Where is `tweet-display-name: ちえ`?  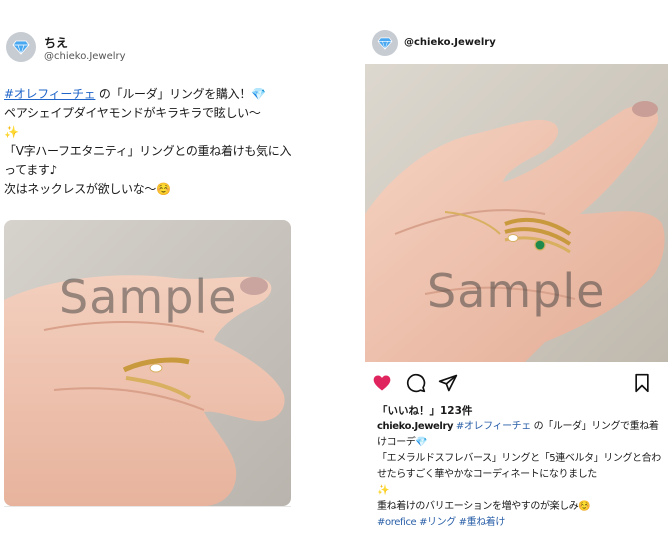 tweet-display-name: ちえ is located at coordinates (56, 42).